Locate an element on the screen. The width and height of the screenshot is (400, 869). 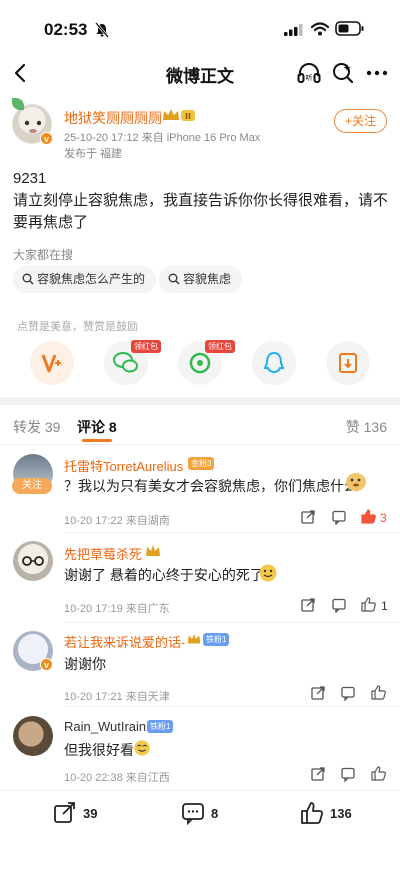
comment-text: 谢谢了 悬着的心终于安心的死了 is located at coordinates (164, 575).